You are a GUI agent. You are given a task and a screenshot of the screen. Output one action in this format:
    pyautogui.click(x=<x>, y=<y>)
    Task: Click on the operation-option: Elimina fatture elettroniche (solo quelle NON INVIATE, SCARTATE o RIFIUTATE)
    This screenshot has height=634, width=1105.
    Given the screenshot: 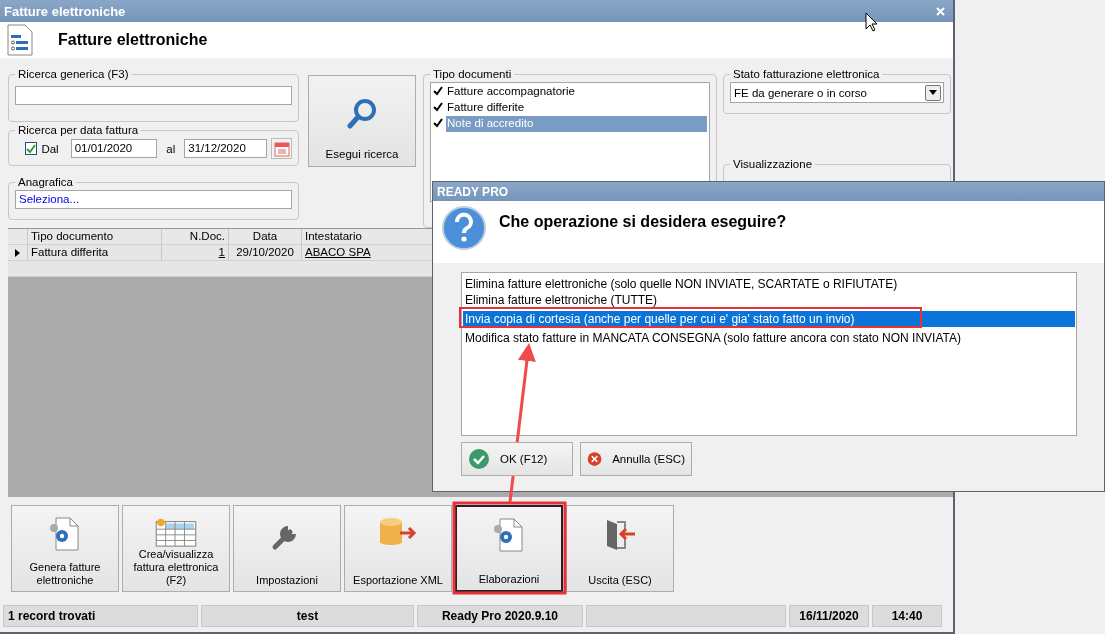 What is the action you would take?
    pyautogui.click(x=769, y=284)
    